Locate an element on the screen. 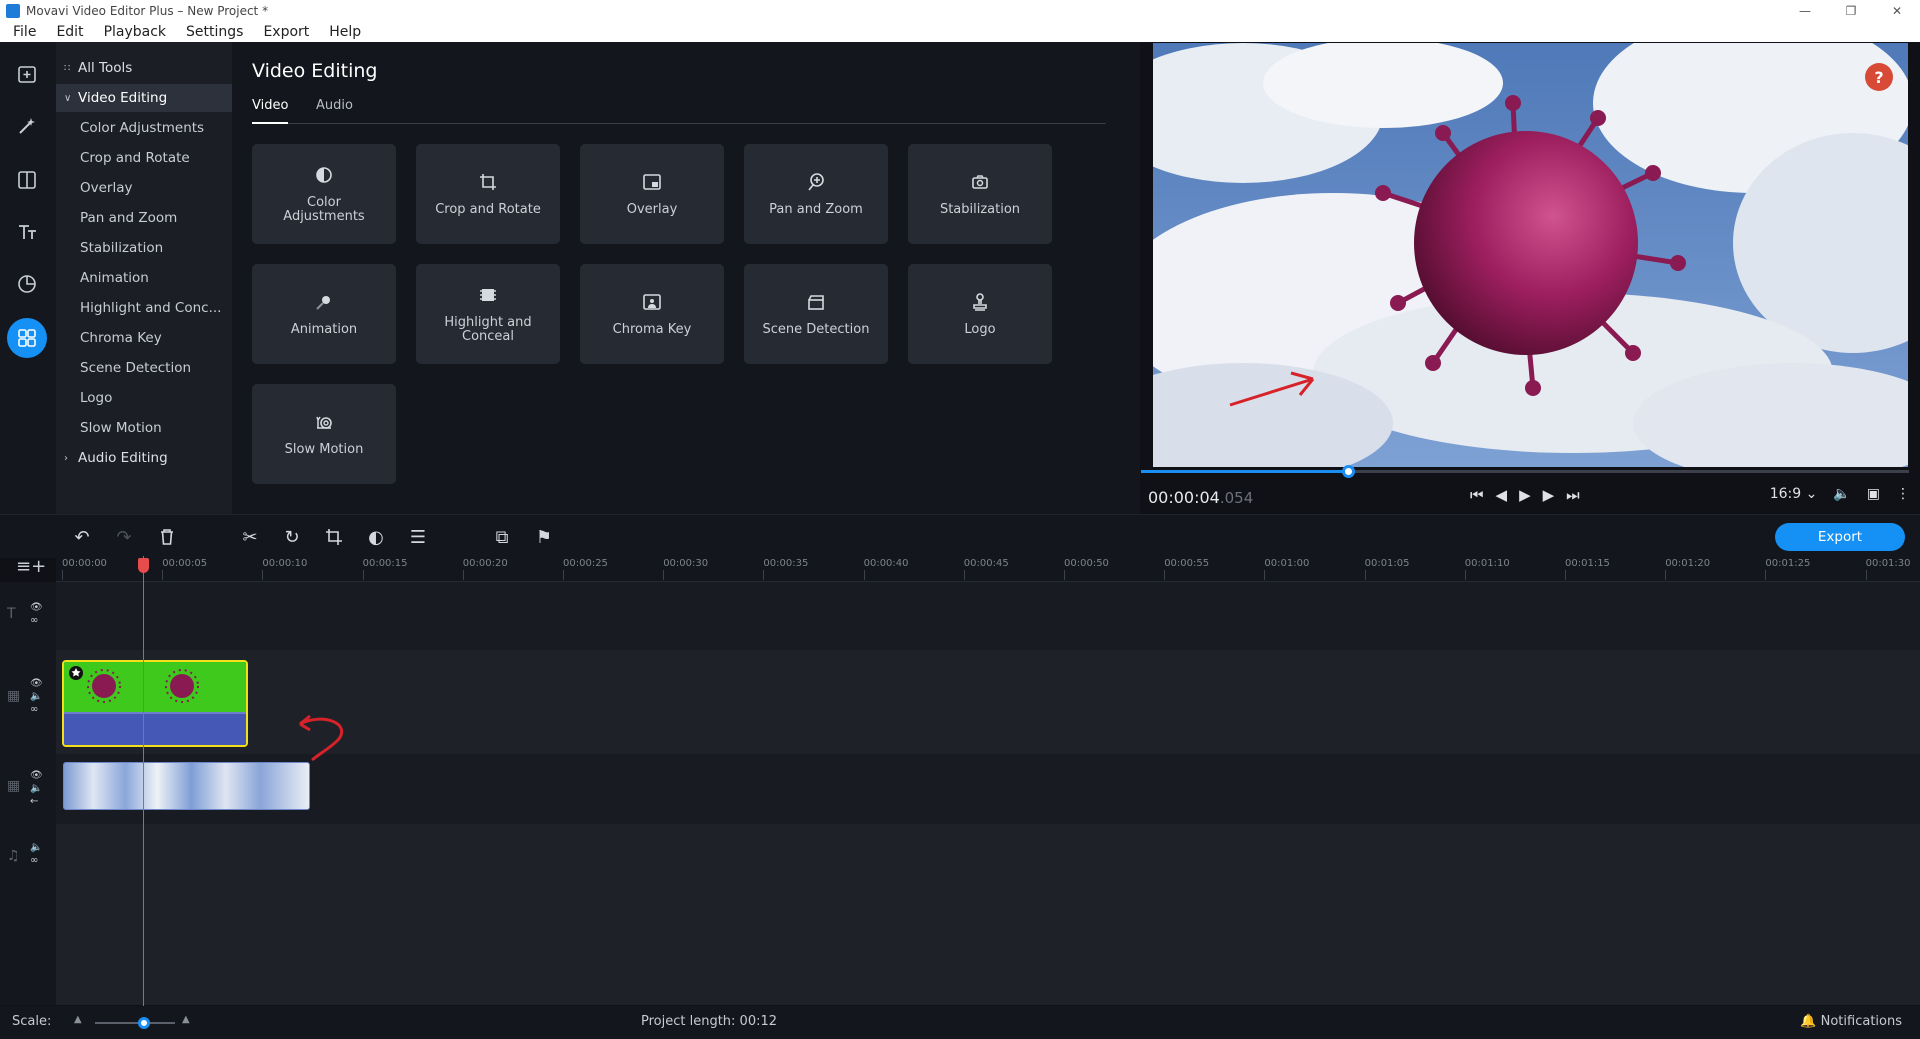 This screenshot has width=1920, height=1039. export-button: Export is located at coordinates (1840, 537).